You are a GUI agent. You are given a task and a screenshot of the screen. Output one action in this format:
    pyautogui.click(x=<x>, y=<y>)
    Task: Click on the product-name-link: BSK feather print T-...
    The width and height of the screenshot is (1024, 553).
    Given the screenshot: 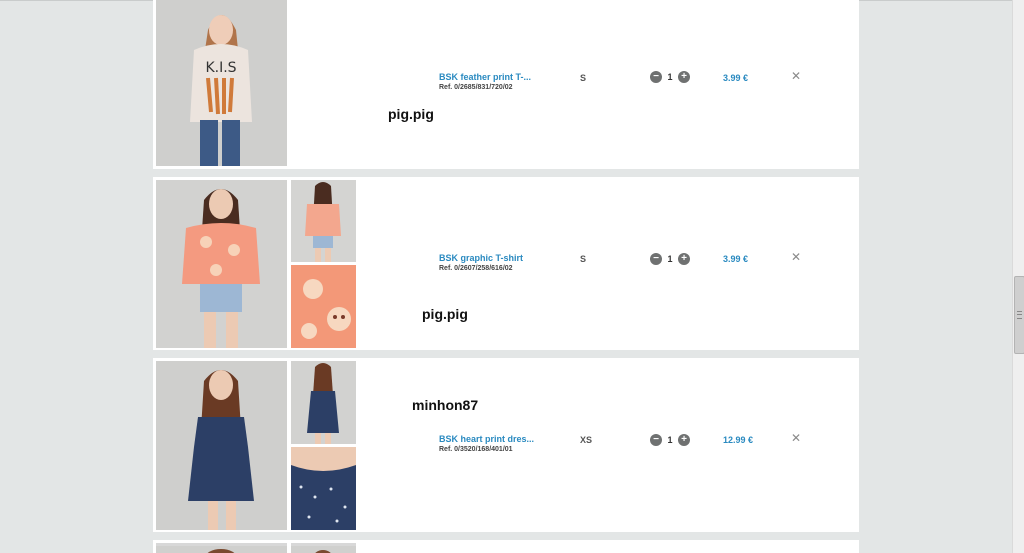 What is the action you would take?
    pyautogui.click(x=485, y=77)
    